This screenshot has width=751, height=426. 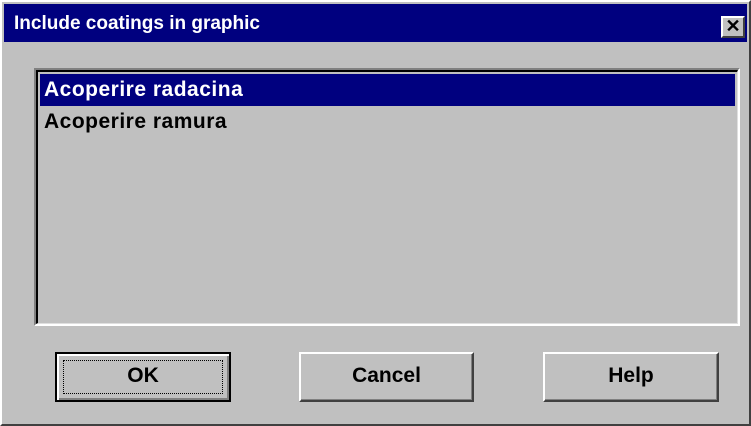 I want to click on help-button-label: Help, so click(x=631, y=375).